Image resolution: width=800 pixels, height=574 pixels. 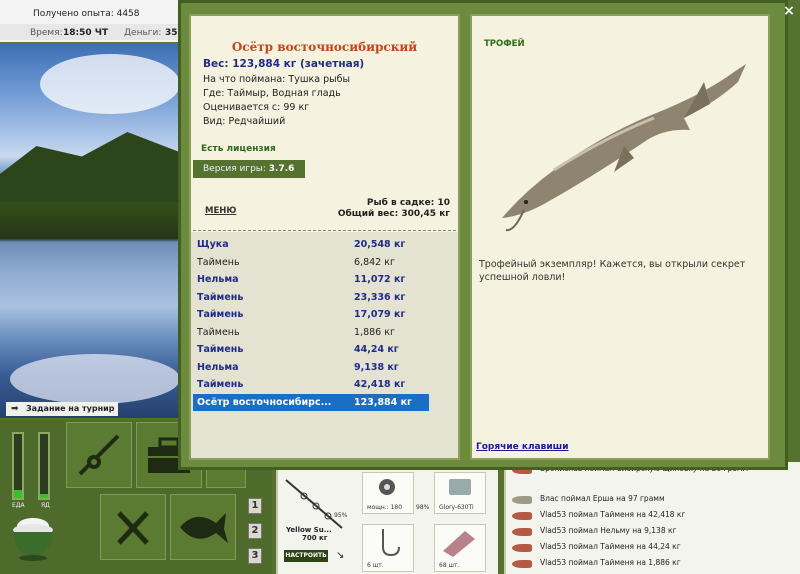 What do you see at coordinates (380, 244) in the screenshot?
I see `catch-fish-weight: 20,548 кг` at bounding box center [380, 244].